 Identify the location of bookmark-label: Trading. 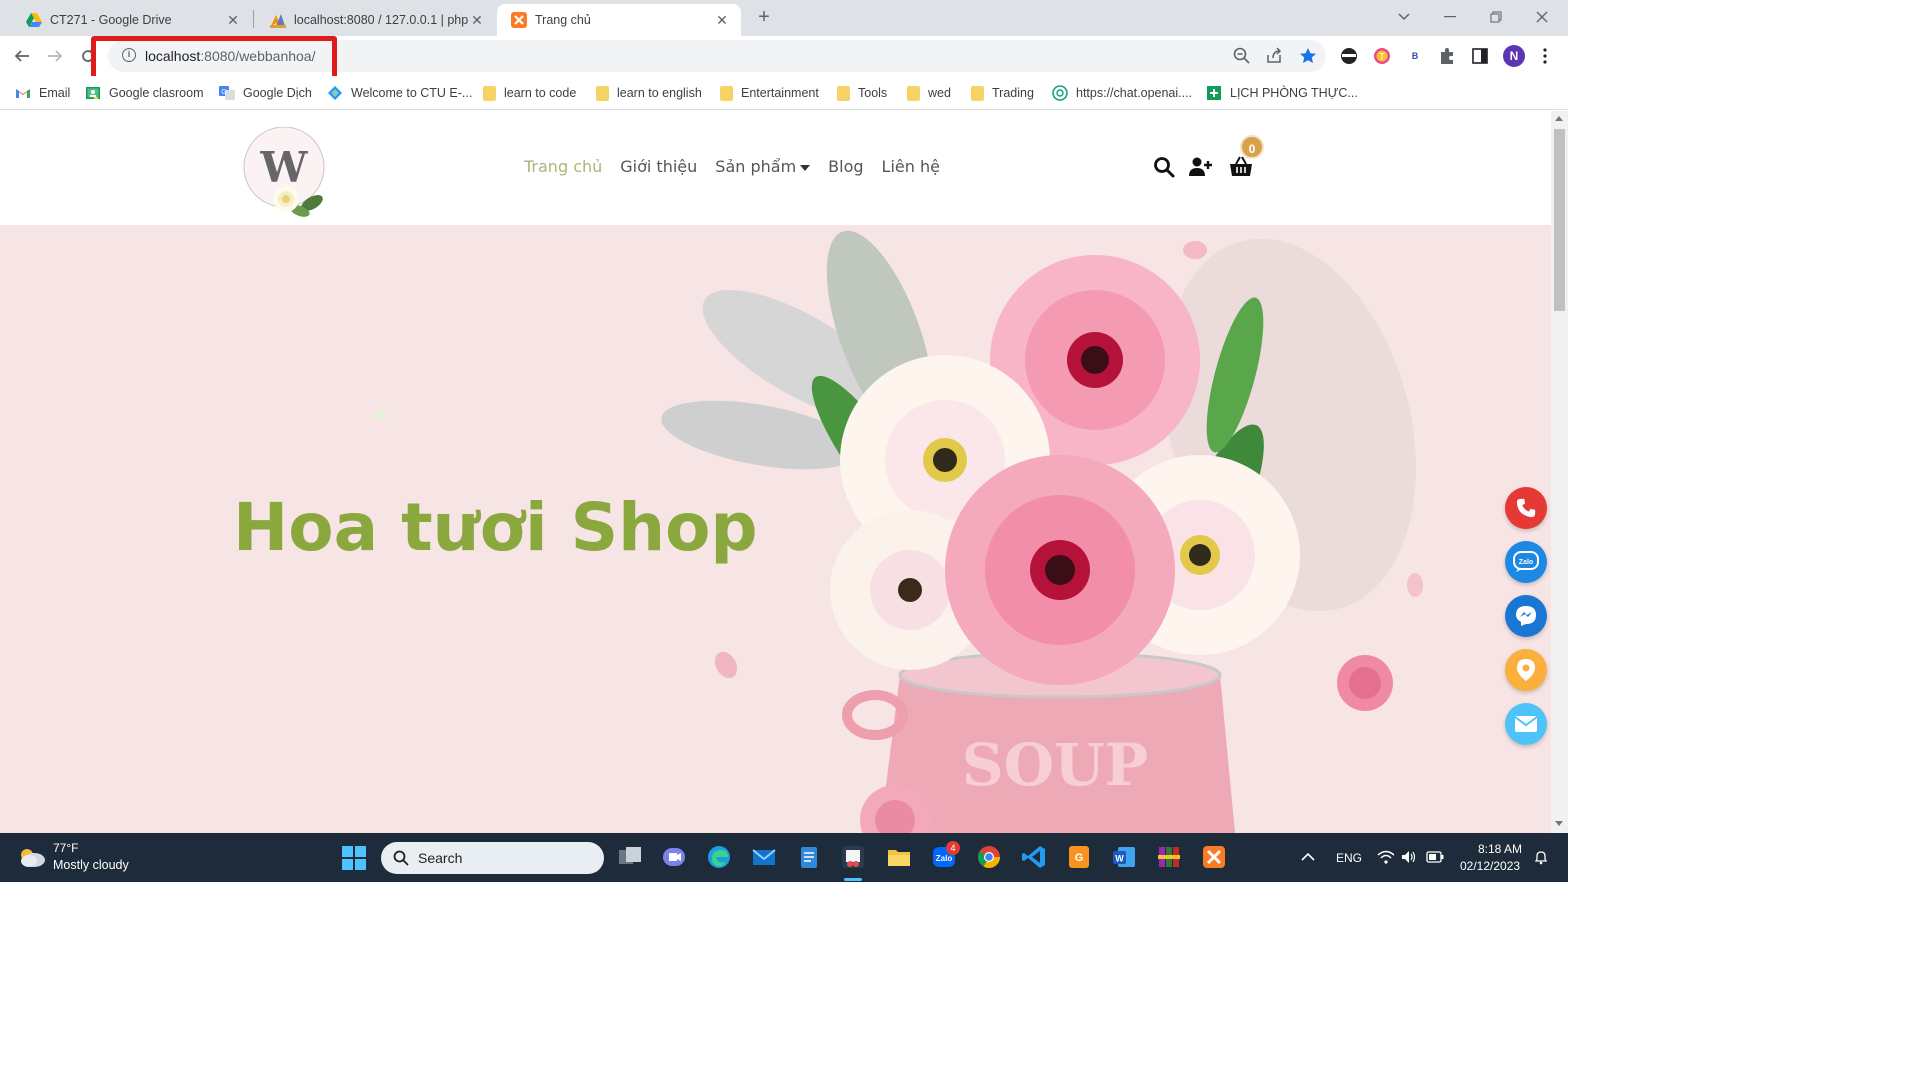
(1013, 93).